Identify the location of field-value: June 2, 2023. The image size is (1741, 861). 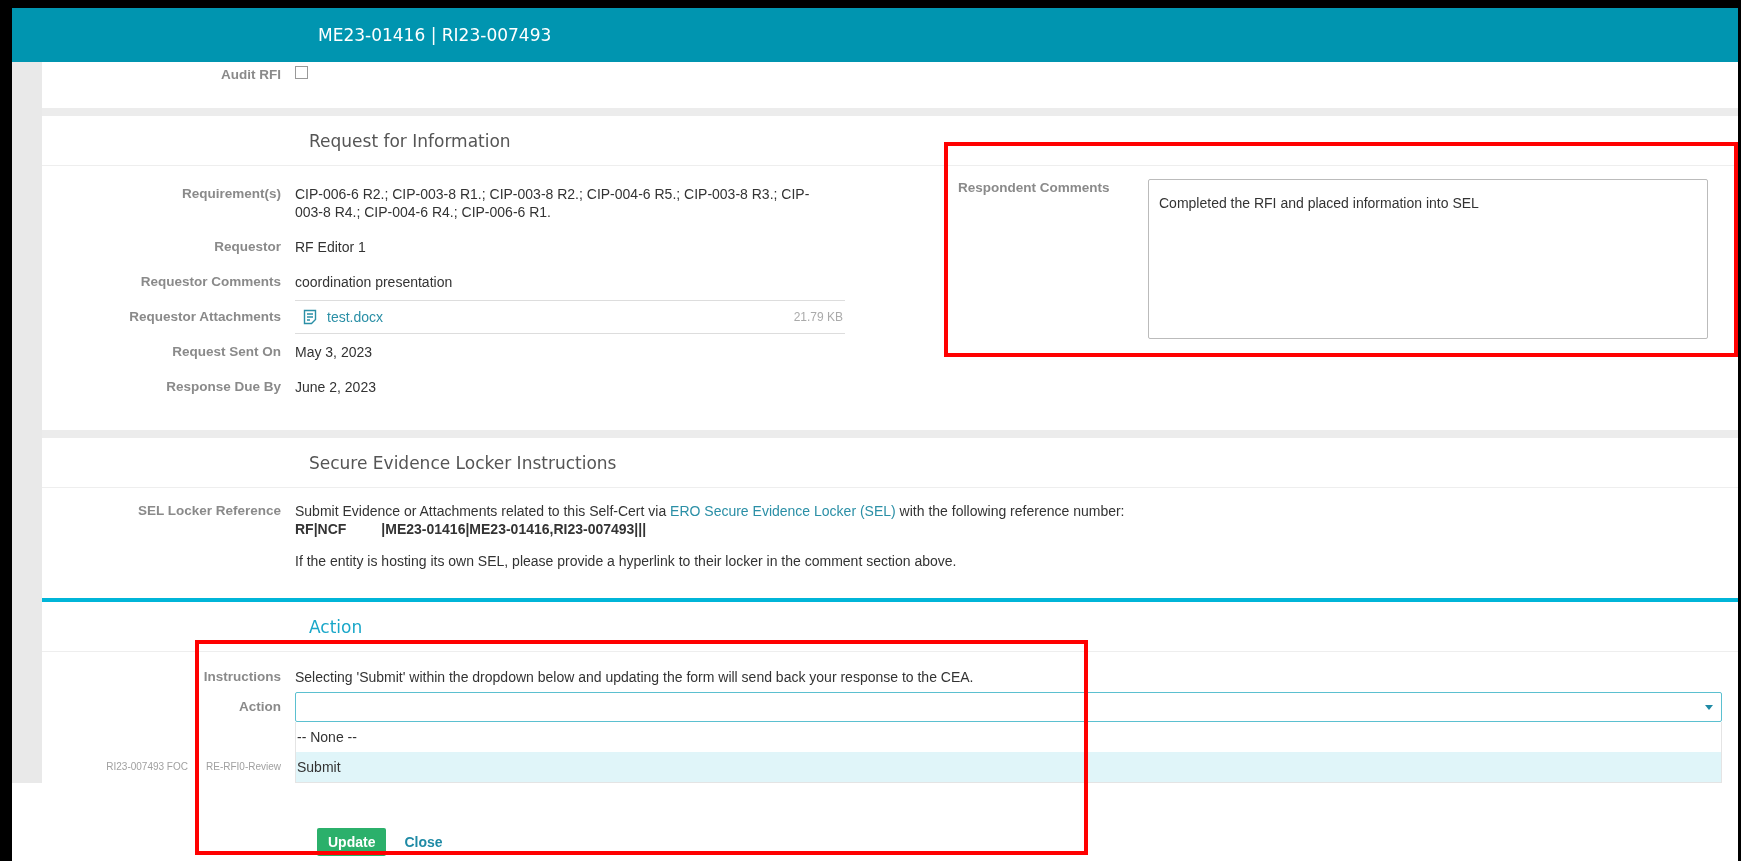
(336, 387).